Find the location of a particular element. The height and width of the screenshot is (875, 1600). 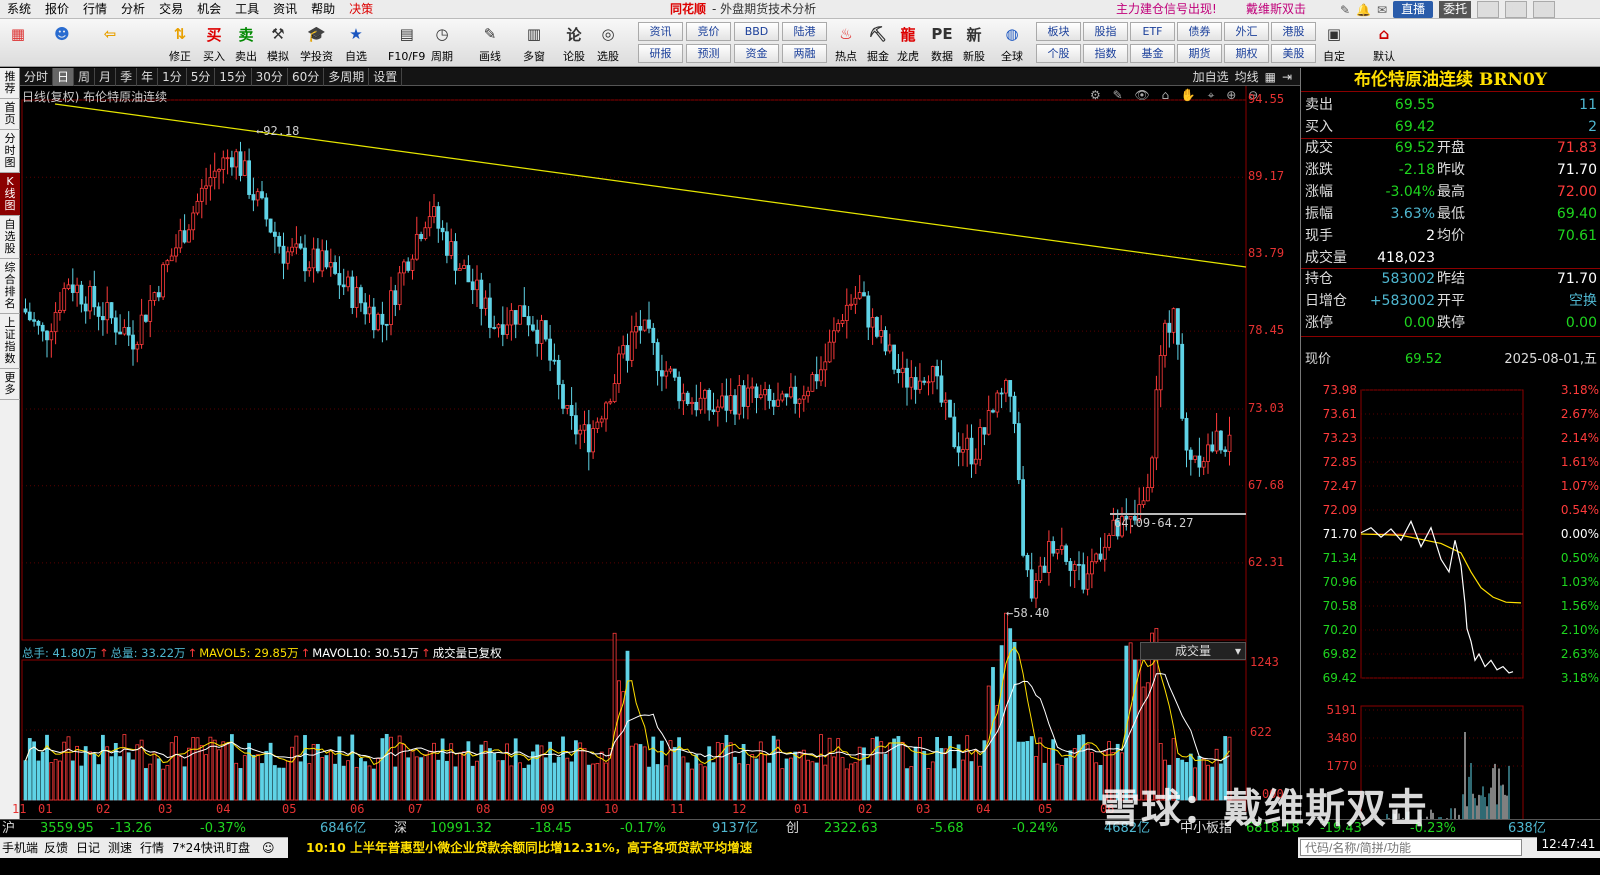

volume-legend-item: MAVOL10: 30.51万 is located at coordinates (366, 653).